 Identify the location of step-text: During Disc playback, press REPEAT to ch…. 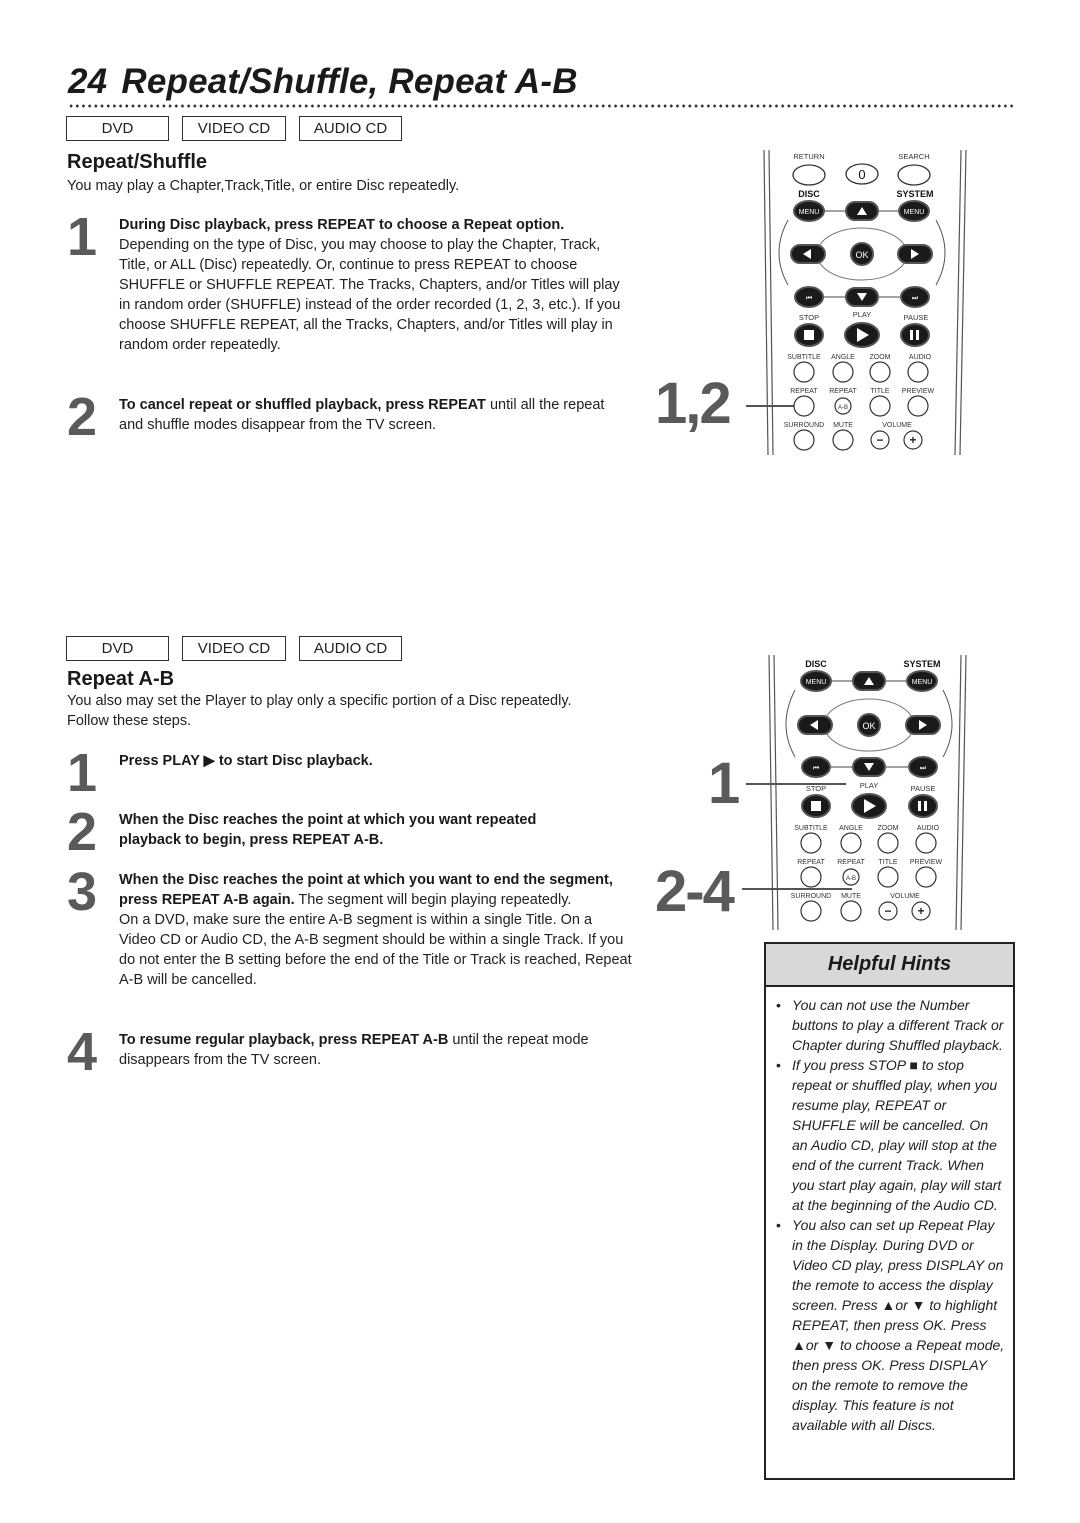
(375, 285).